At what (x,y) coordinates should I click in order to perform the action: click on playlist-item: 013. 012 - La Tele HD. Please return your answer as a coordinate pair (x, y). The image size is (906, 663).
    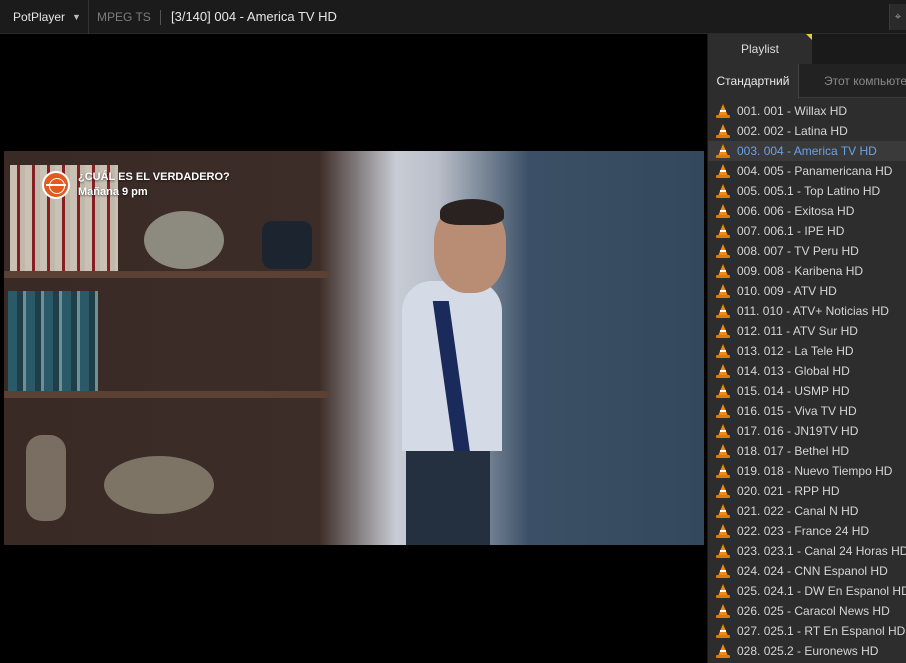
    Looking at the image, I should click on (807, 351).